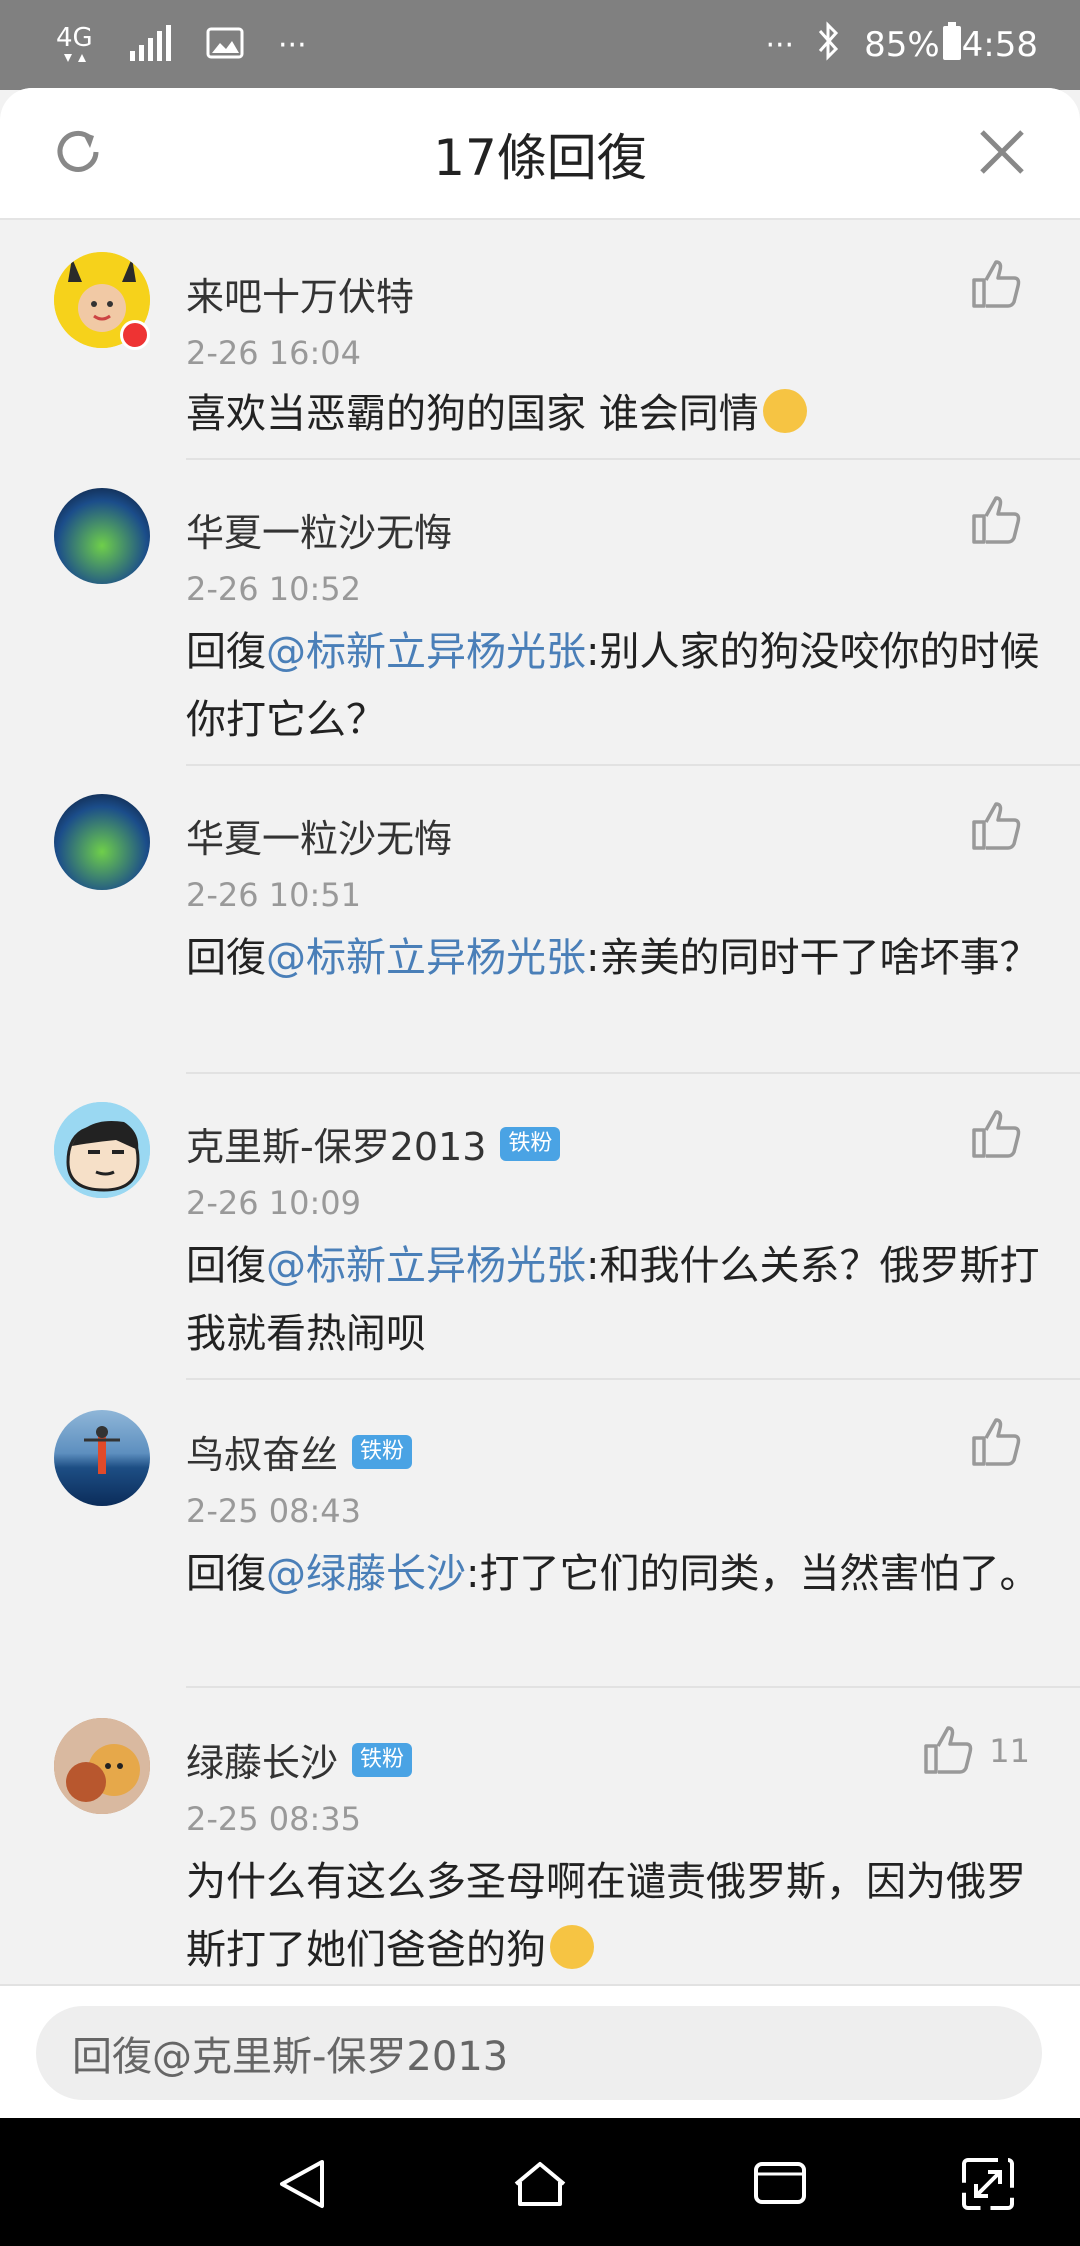 The image size is (1080, 2246). I want to click on status-bar: 4G ··· ··· 85% 4:58, so click(540, 45).